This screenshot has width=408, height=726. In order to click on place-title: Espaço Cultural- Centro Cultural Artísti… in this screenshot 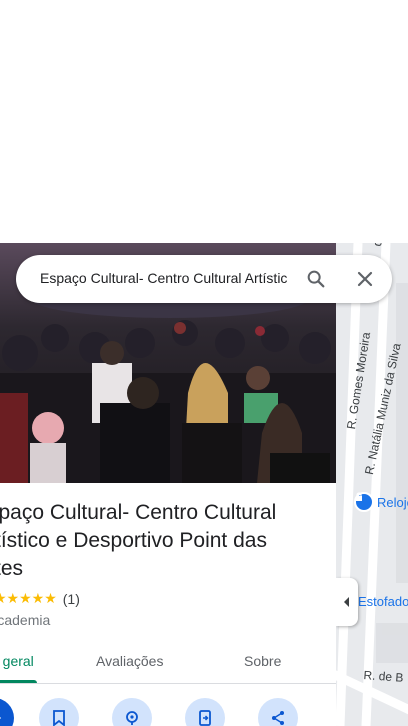, I will do `click(138, 540)`.